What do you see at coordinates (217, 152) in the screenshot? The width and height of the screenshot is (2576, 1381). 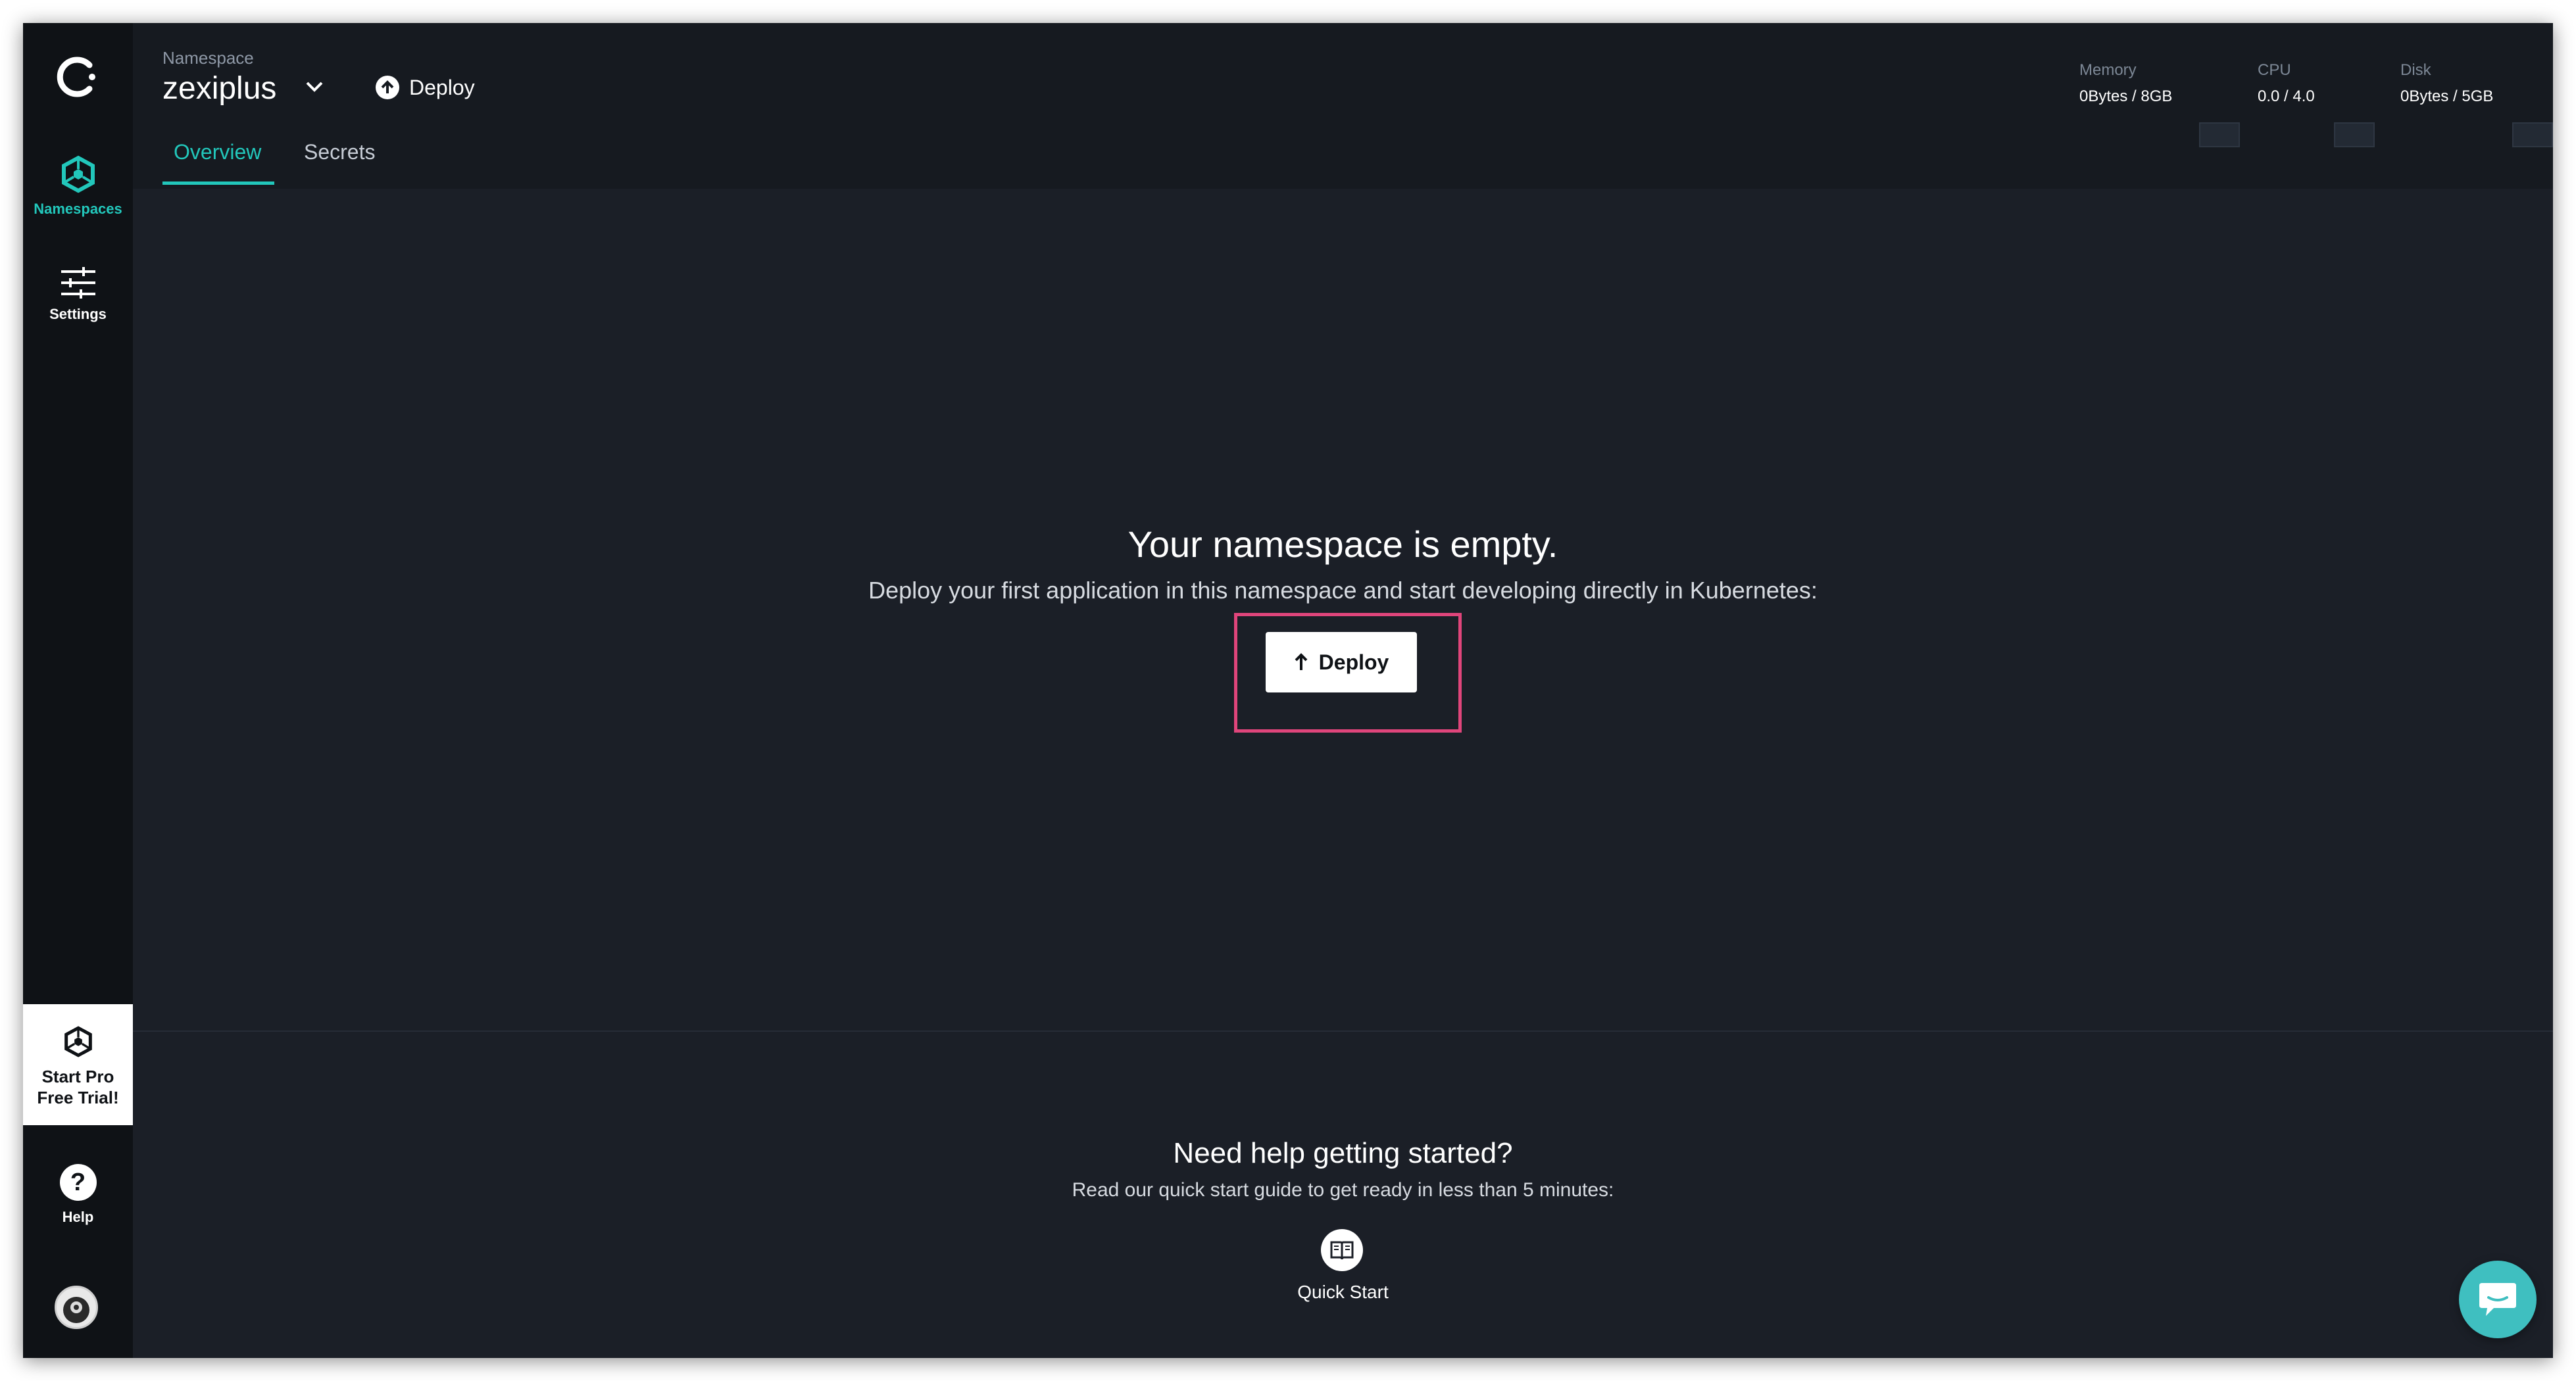 I see `tab-overview: Overview` at bounding box center [217, 152].